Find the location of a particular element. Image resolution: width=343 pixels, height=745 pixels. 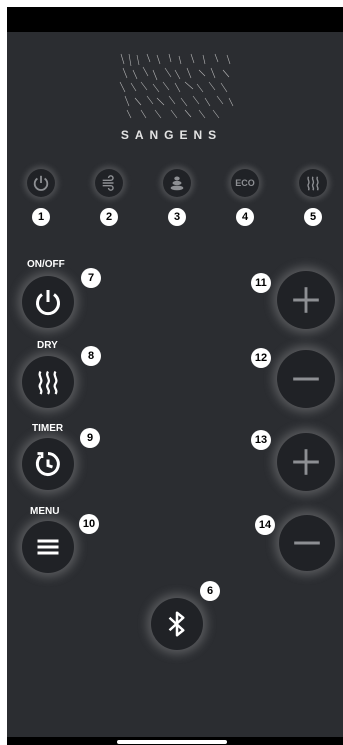

stones-icon is located at coordinates (177, 183).